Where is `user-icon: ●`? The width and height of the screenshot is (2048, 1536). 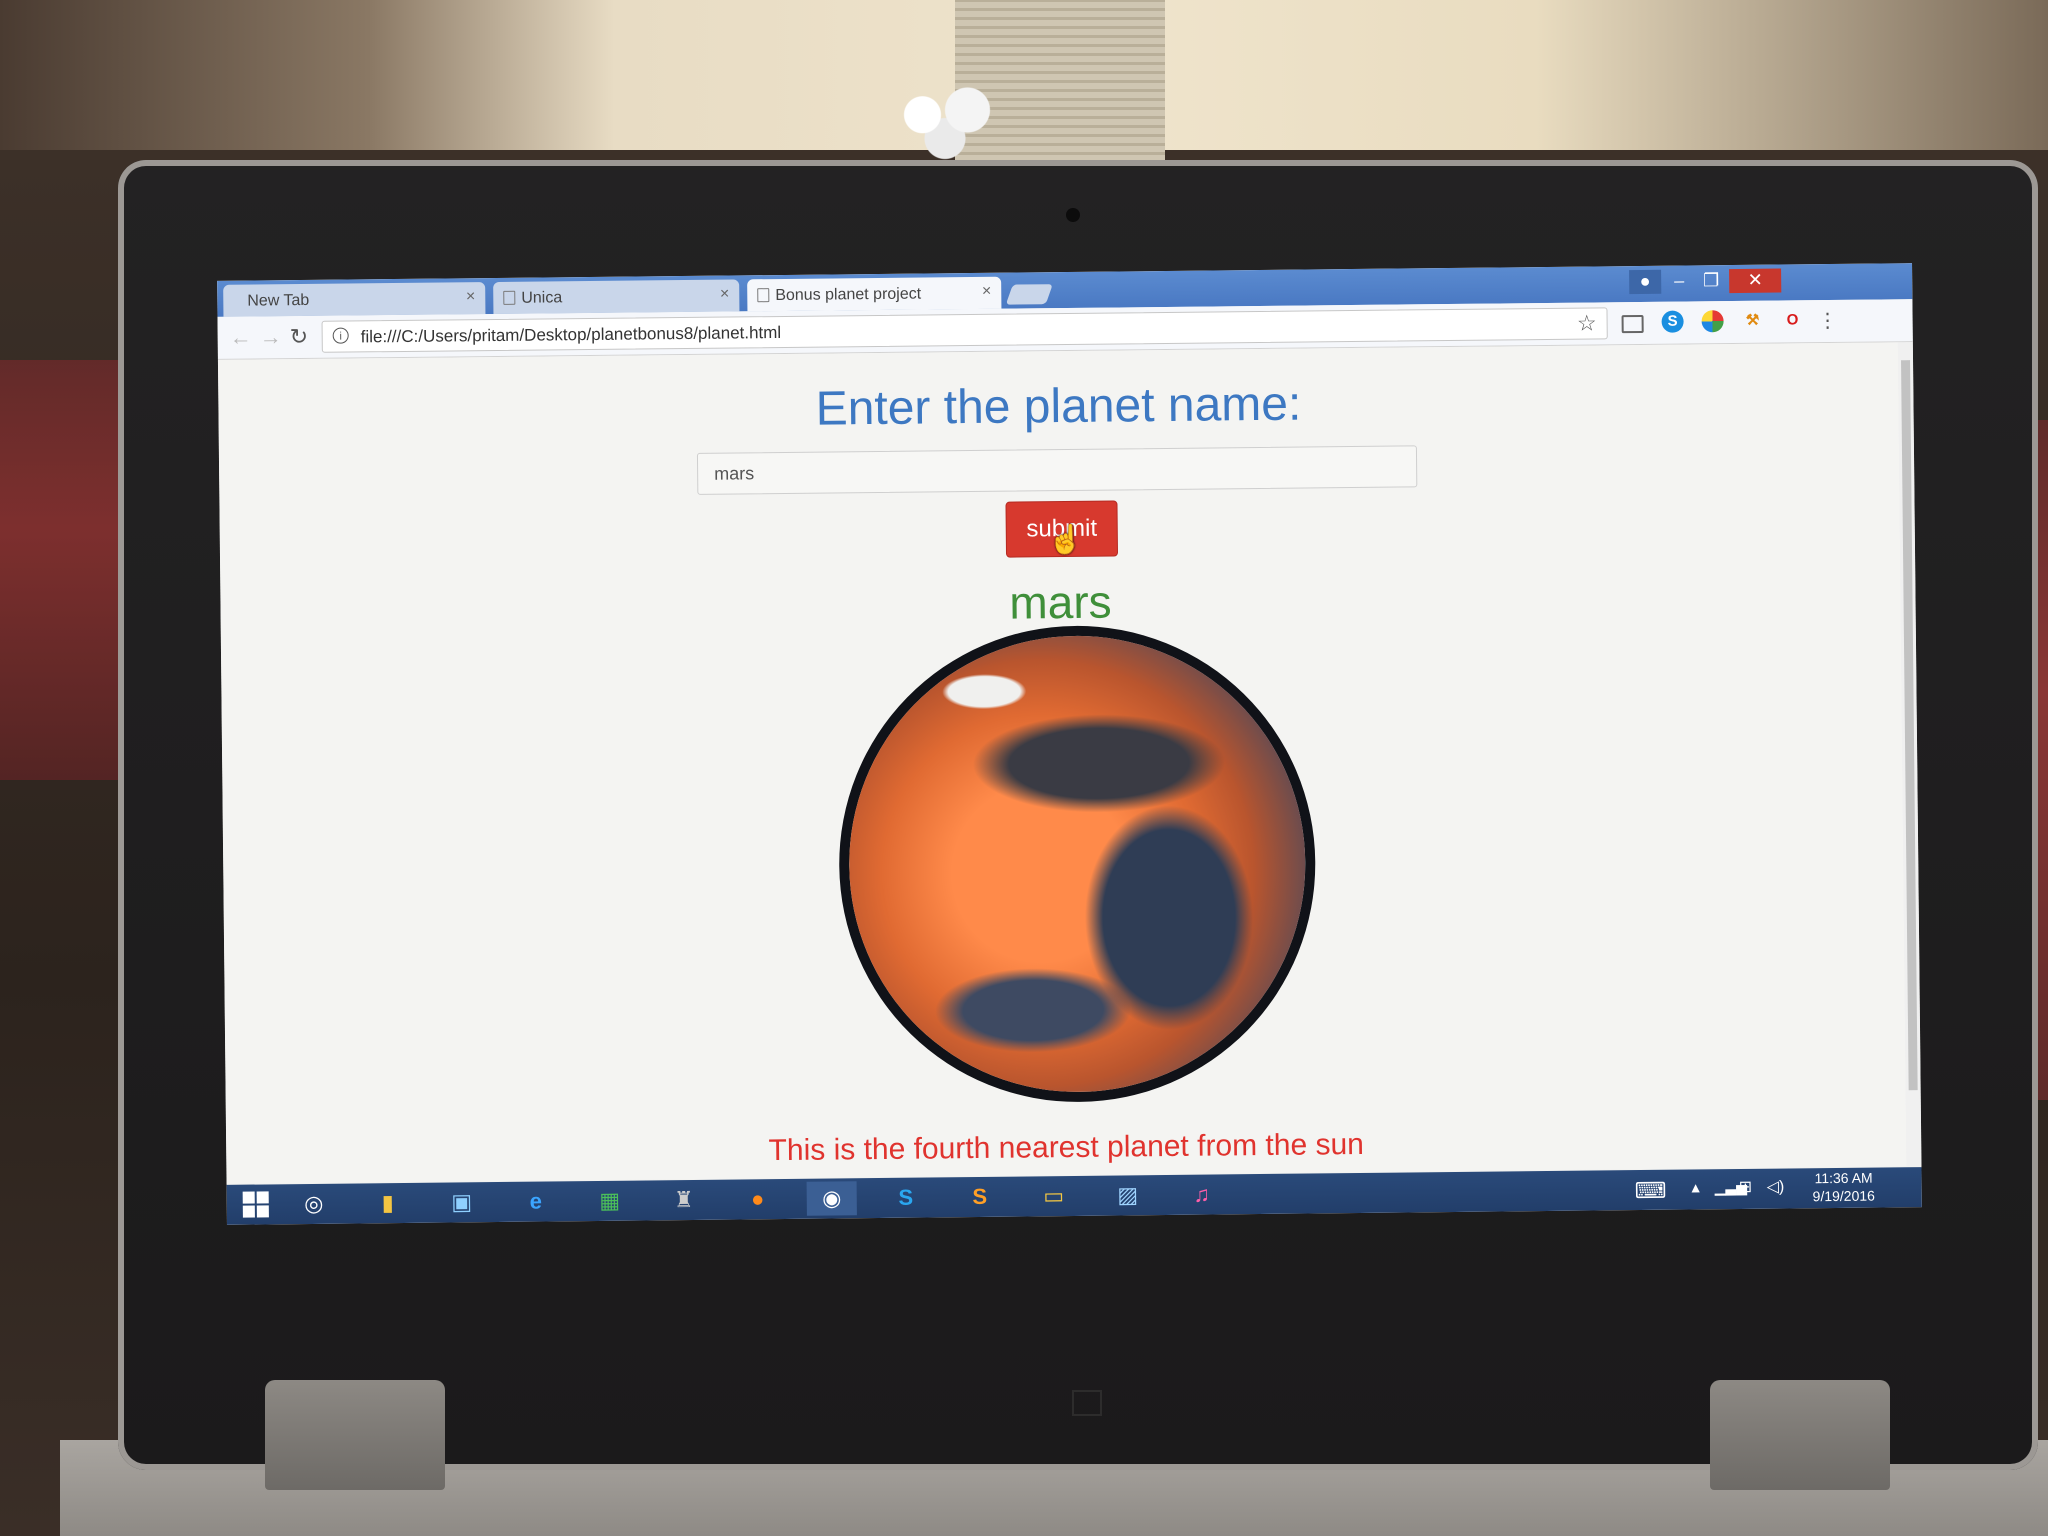 user-icon: ● is located at coordinates (1645, 282).